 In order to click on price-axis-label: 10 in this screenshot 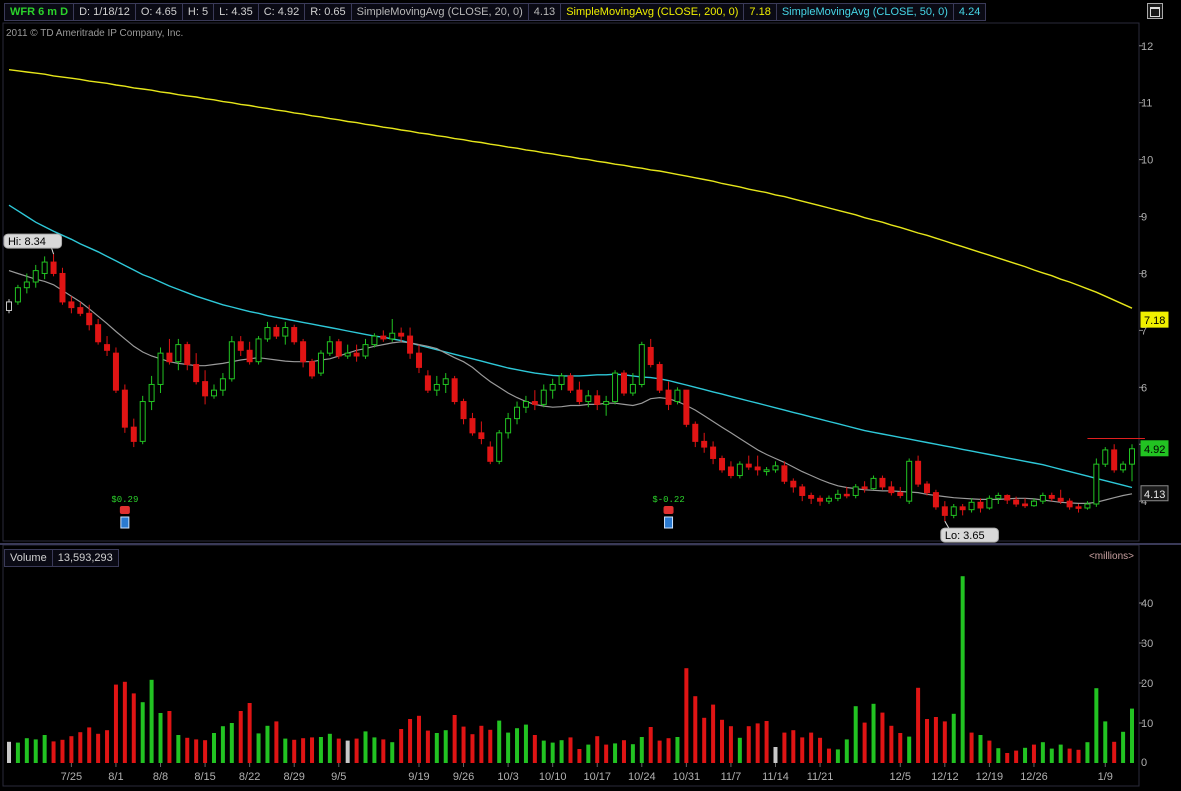, I will do `click(1147, 161)`.